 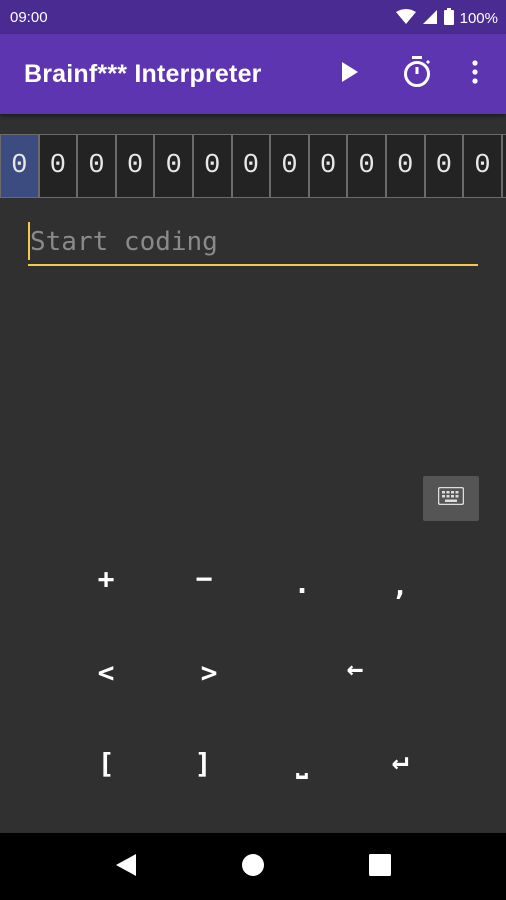 I want to click on key-input-label: ,, so click(x=400, y=585).